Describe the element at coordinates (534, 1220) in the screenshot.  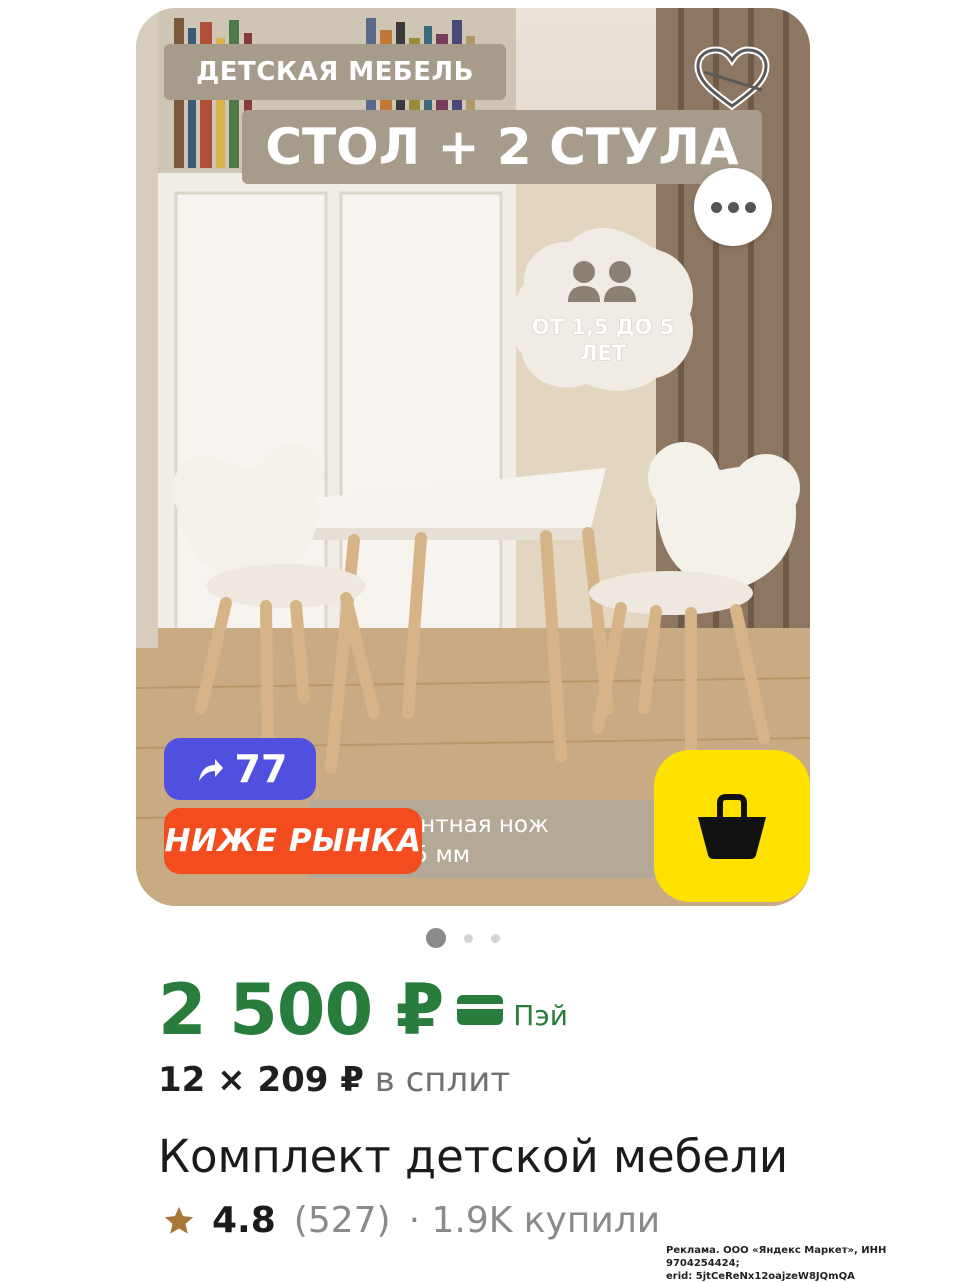
I see `bought-count: · 1.9K купили` at that location.